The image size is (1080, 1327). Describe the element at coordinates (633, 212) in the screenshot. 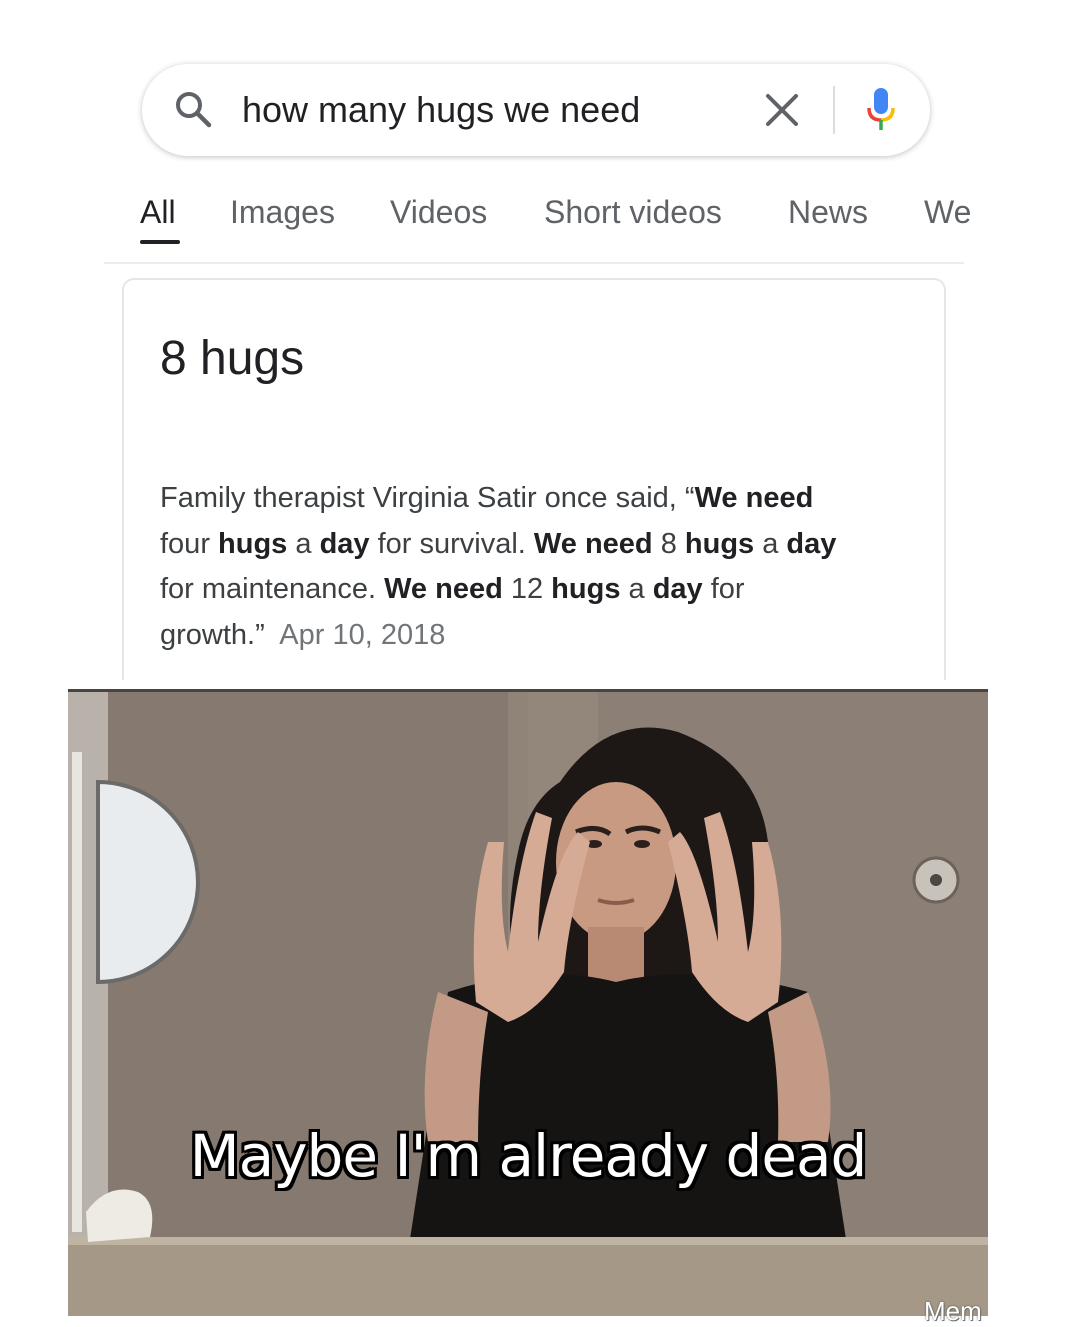

I see `tab-short-videos: Short videos` at that location.